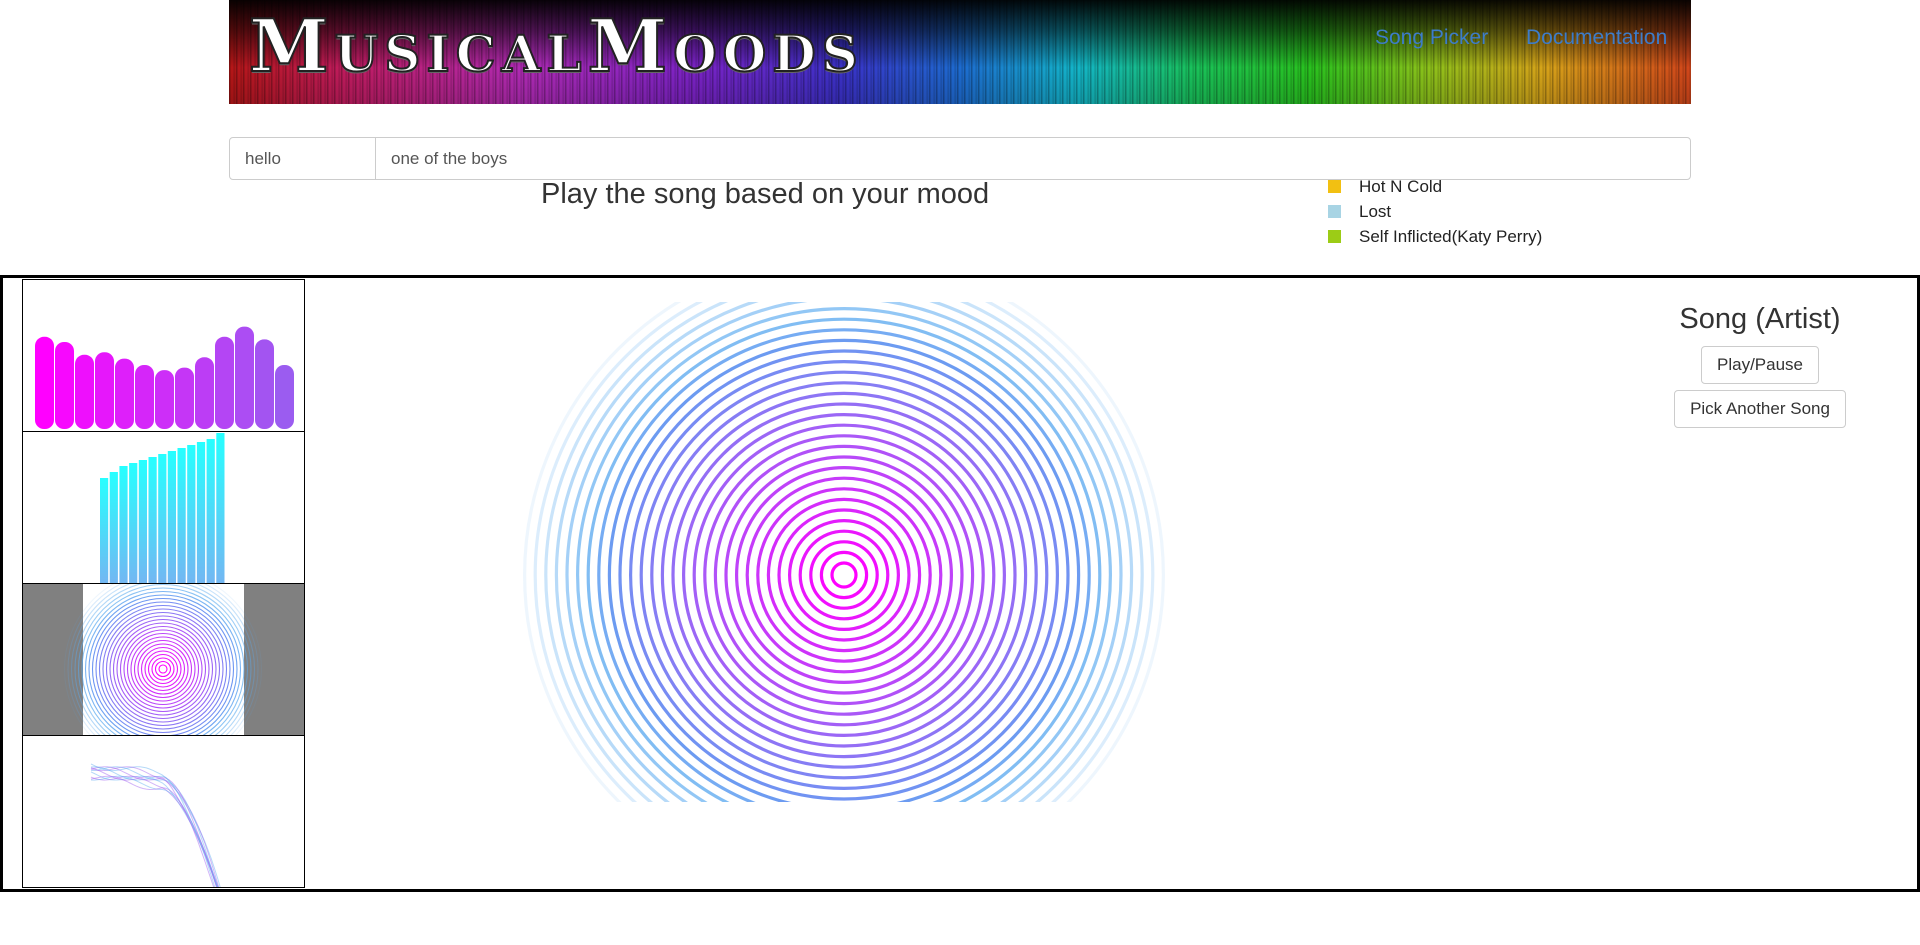 This screenshot has height=945, width=1920. I want to click on song-input, so click(1033, 158).